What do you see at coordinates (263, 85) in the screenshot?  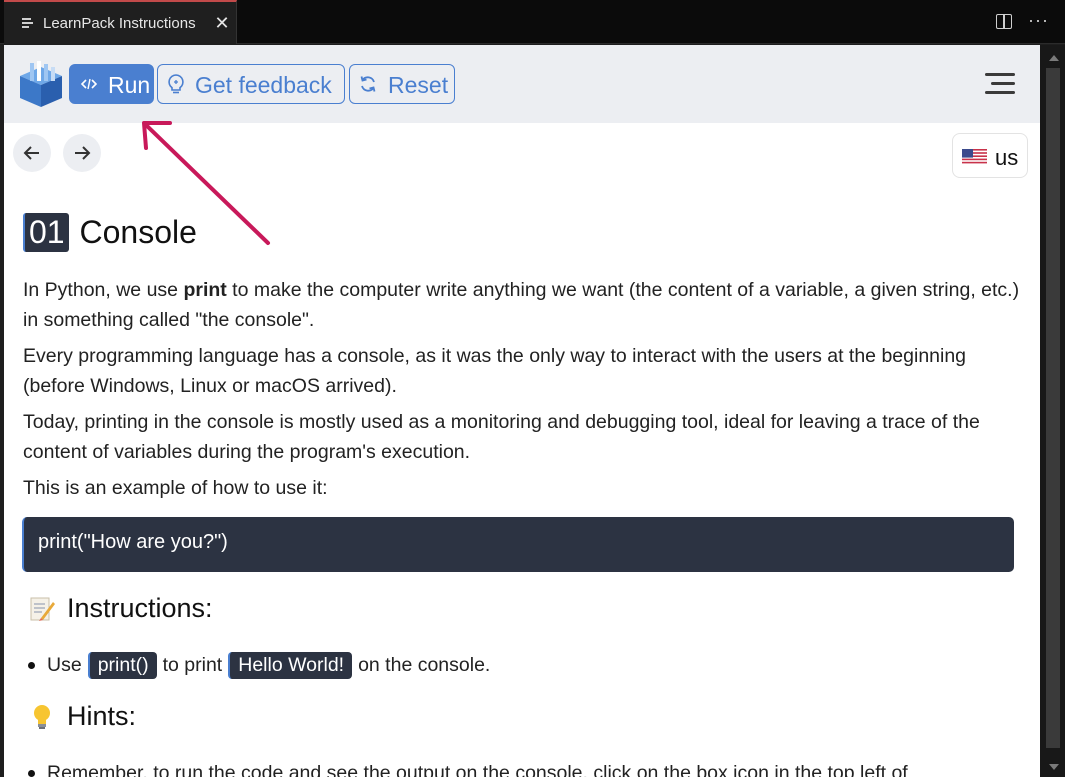 I see `get-feedback-label: Get feedback` at bounding box center [263, 85].